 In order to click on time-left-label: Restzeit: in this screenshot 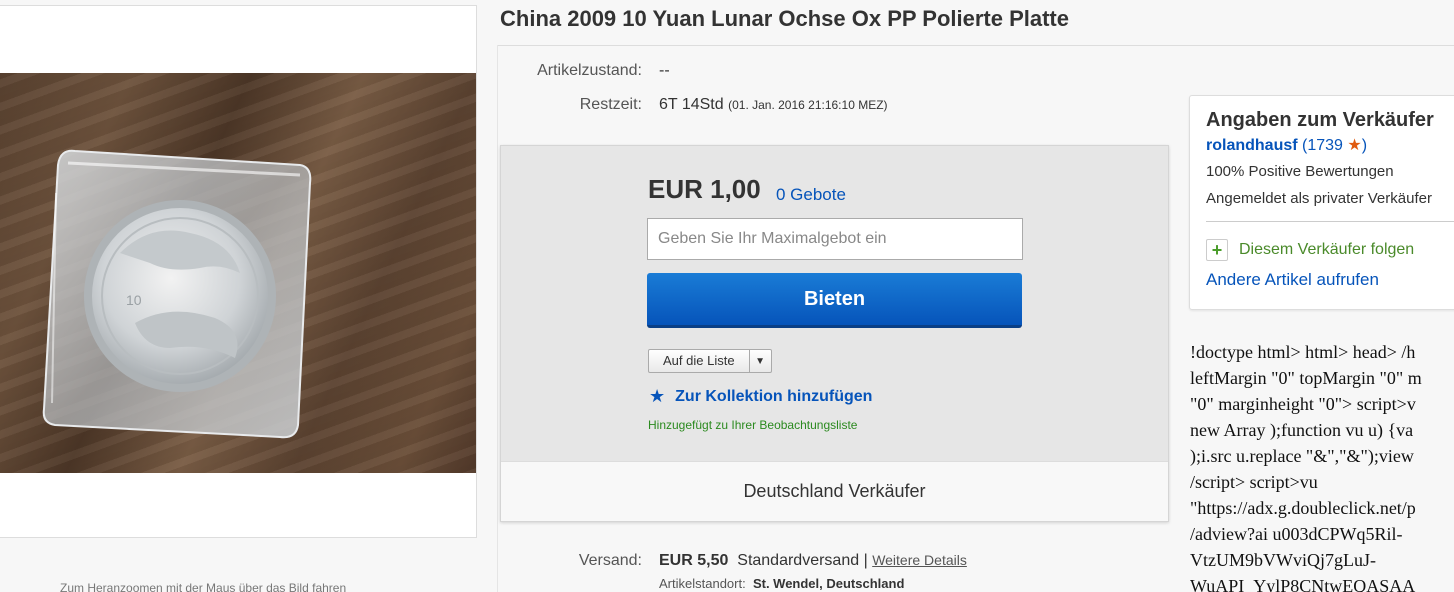, I will do `click(610, 104)`.